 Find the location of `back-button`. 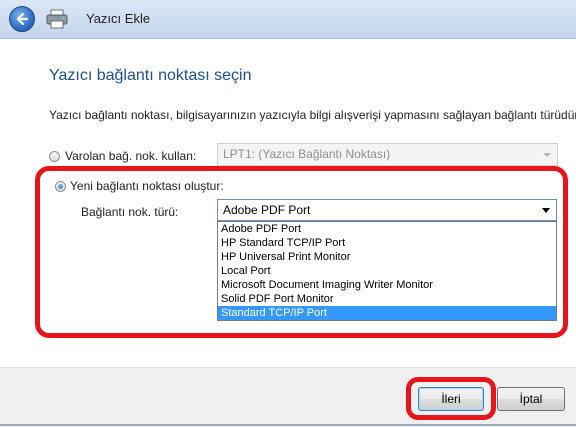

back-button is located at coordinates (22, 19).